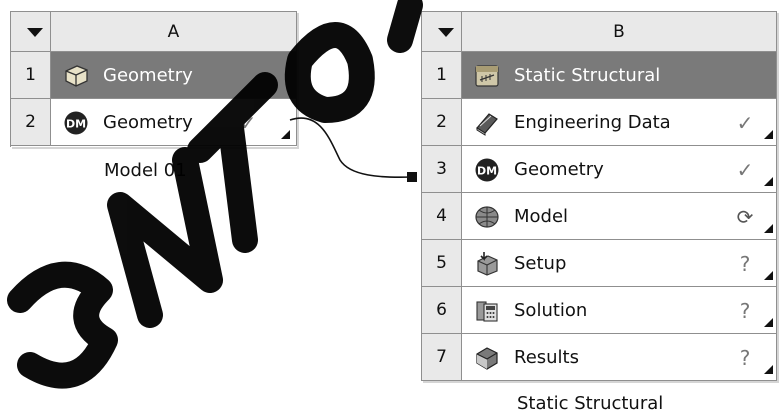 This screenshot has height=415, width=781. What do you see at coordinates (442, 75) in the screenshot?
I see `row-number: 1` at bounding box center [442, 75].